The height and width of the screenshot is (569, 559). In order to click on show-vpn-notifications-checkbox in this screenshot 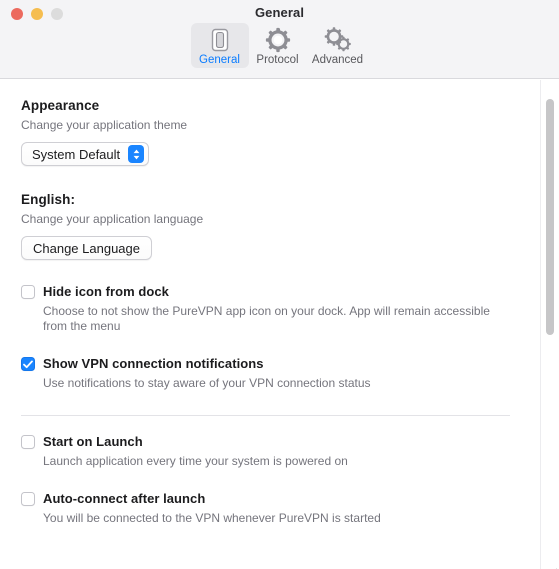, I will do `click(28, 364)`.